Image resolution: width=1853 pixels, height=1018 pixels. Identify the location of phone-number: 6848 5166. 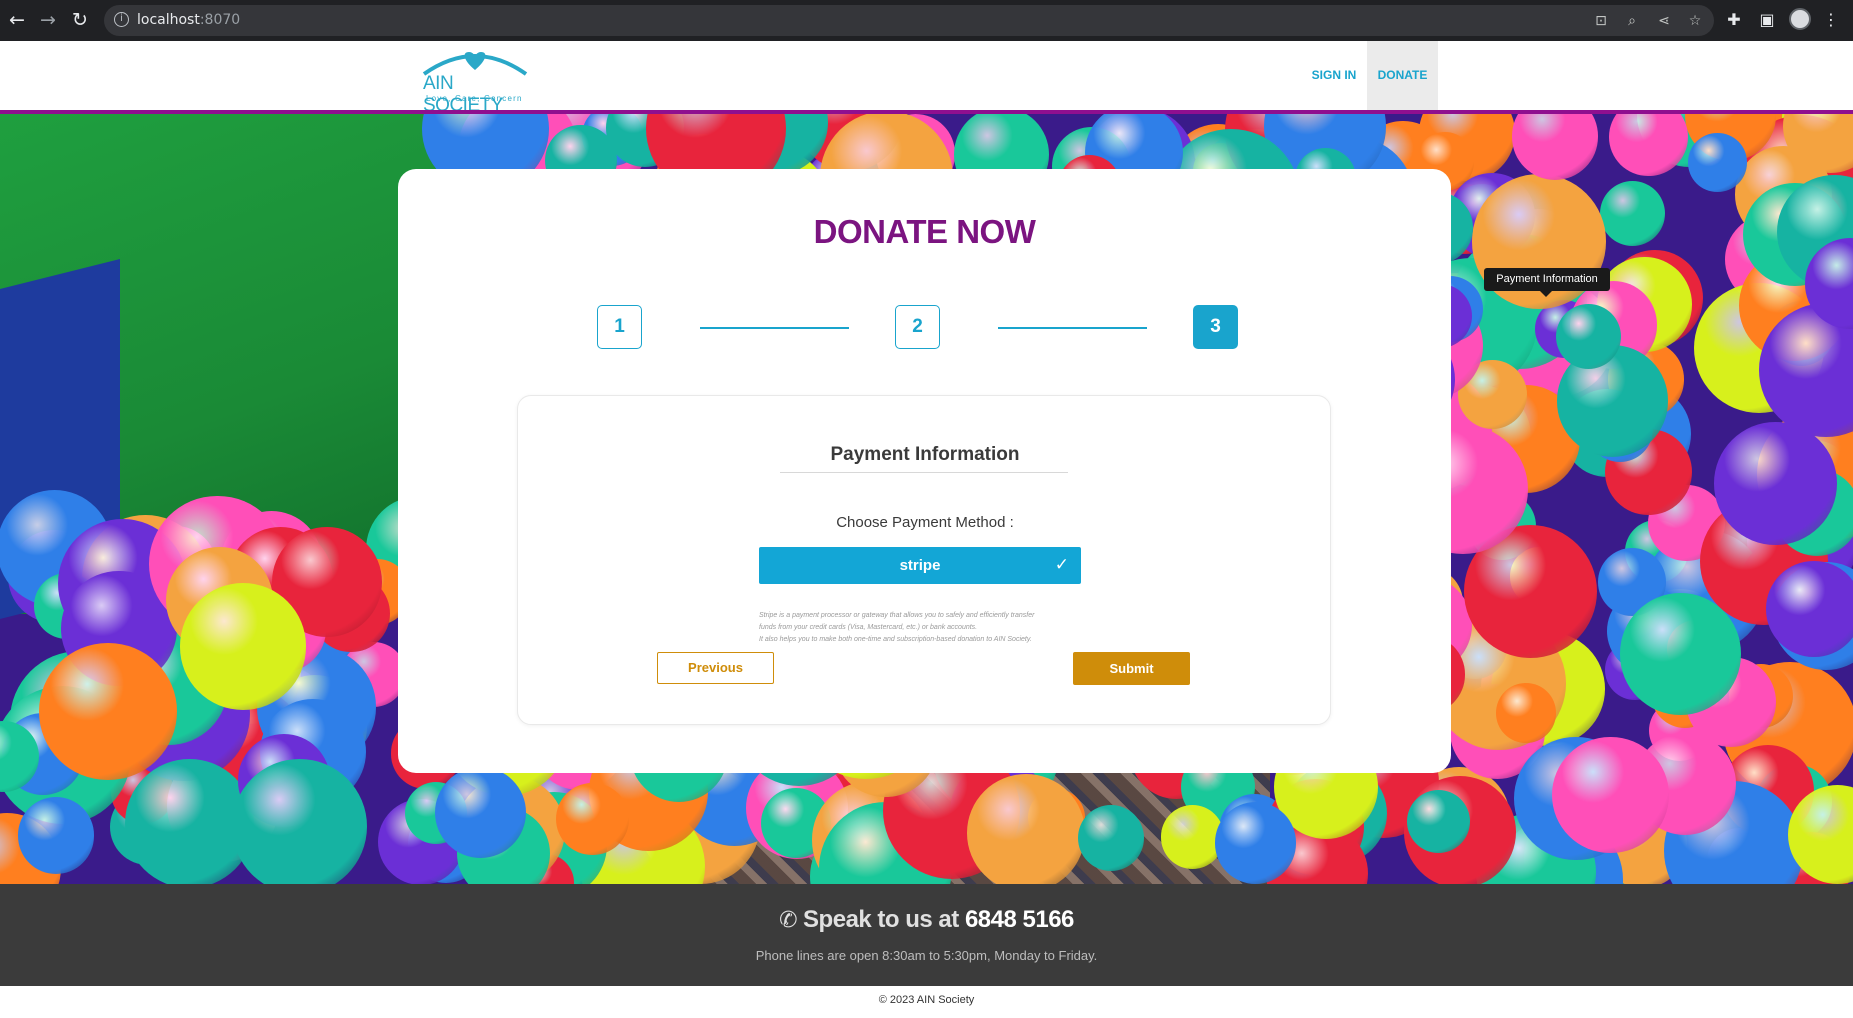
(1019, 919).